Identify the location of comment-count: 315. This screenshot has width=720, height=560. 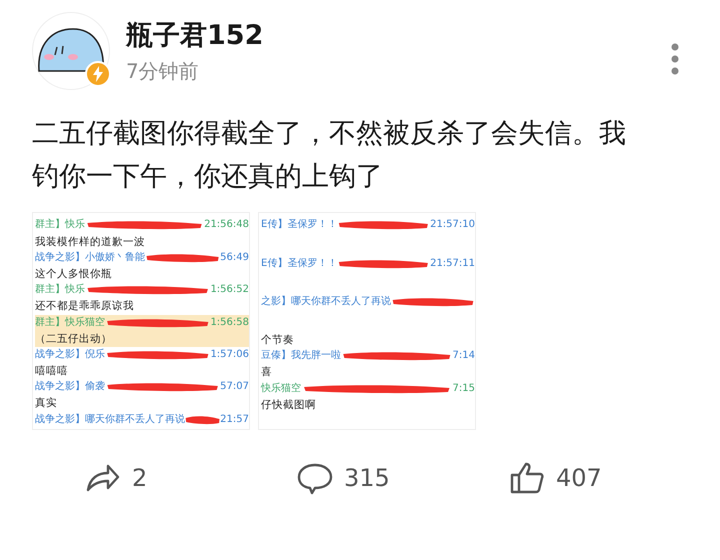
(367, 478).